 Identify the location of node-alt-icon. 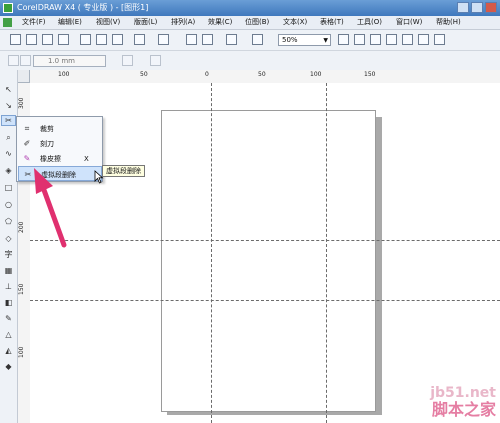
(25, 60).